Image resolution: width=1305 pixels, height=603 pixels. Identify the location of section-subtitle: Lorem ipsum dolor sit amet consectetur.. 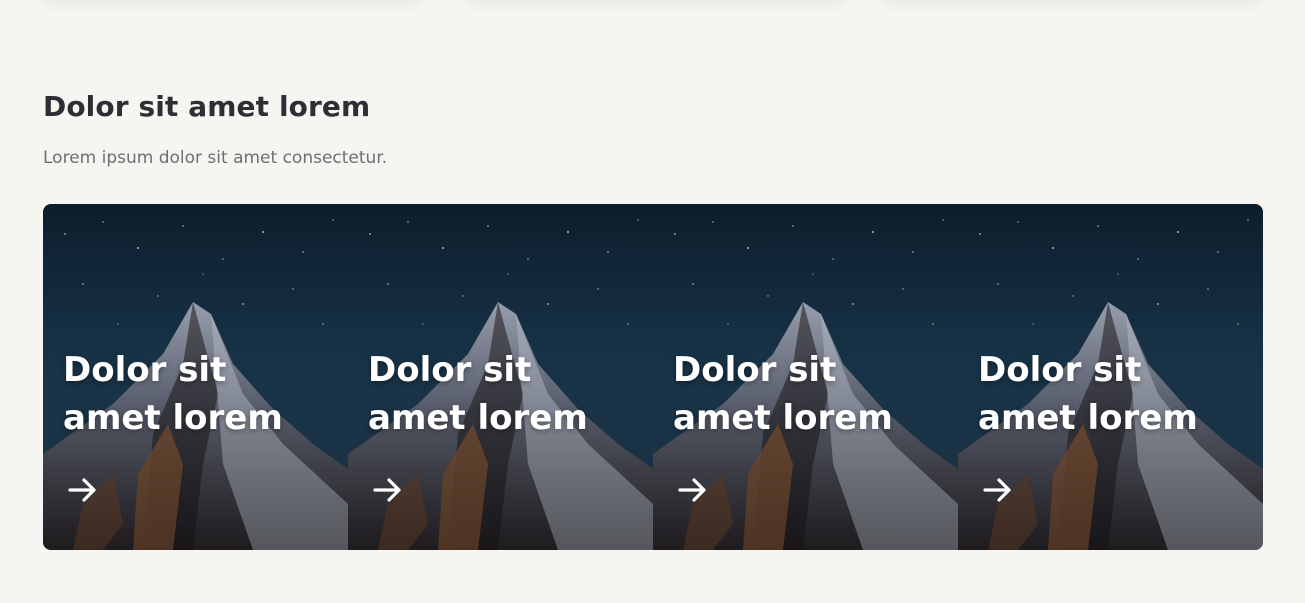
(215, 158).